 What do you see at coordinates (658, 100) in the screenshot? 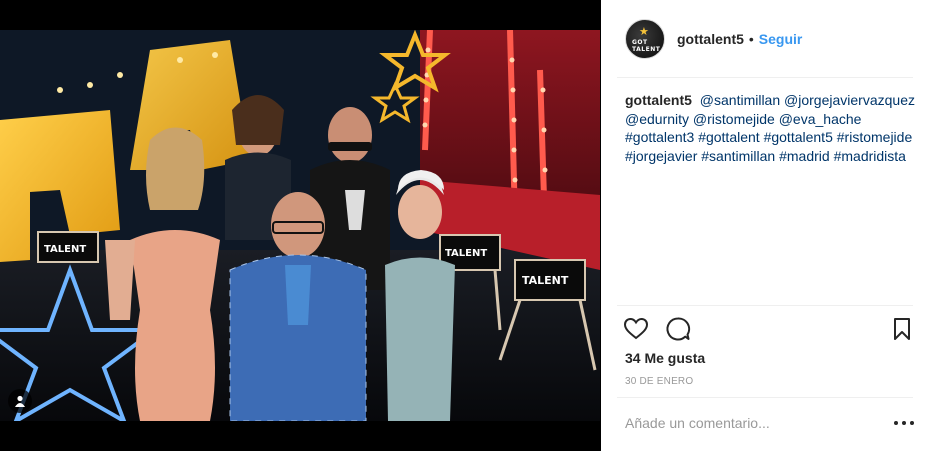
I see `caption-username-link: gottalent5` at bounding box center [658, 100].